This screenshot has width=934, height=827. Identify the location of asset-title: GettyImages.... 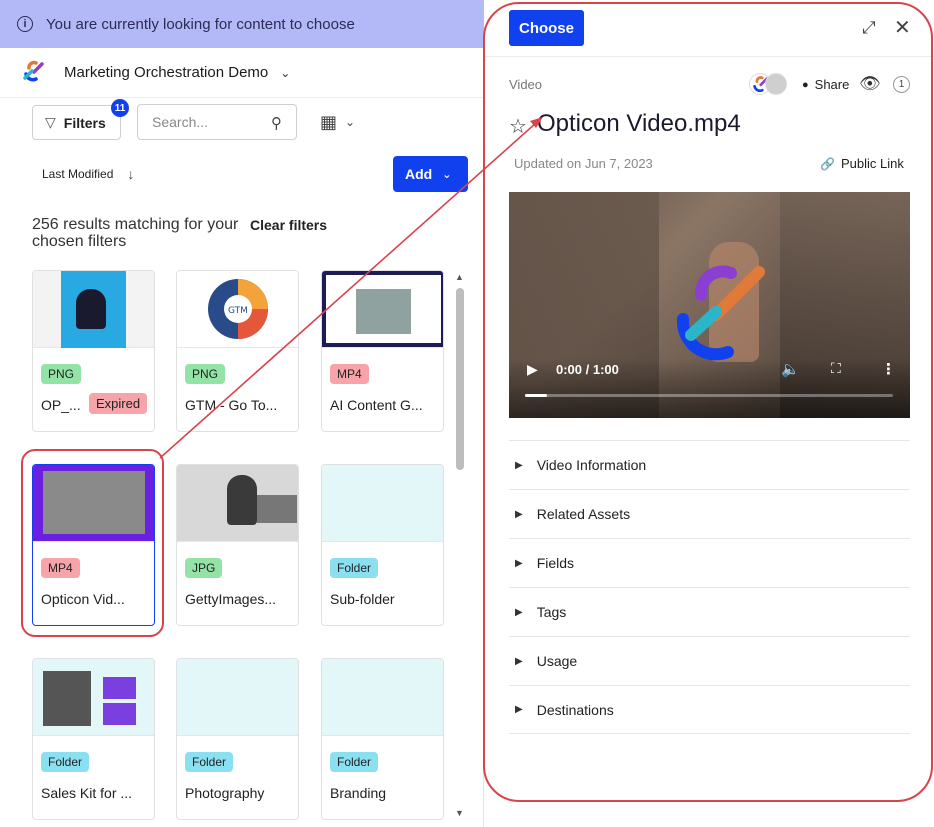
(231, 599).